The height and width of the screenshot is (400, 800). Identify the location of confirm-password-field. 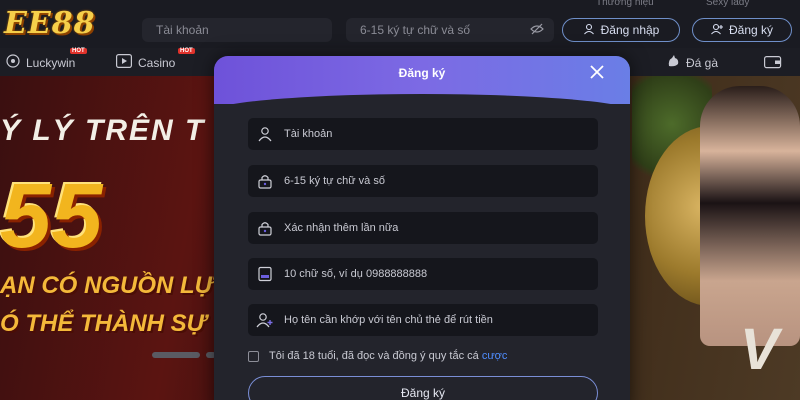
(423, 228).